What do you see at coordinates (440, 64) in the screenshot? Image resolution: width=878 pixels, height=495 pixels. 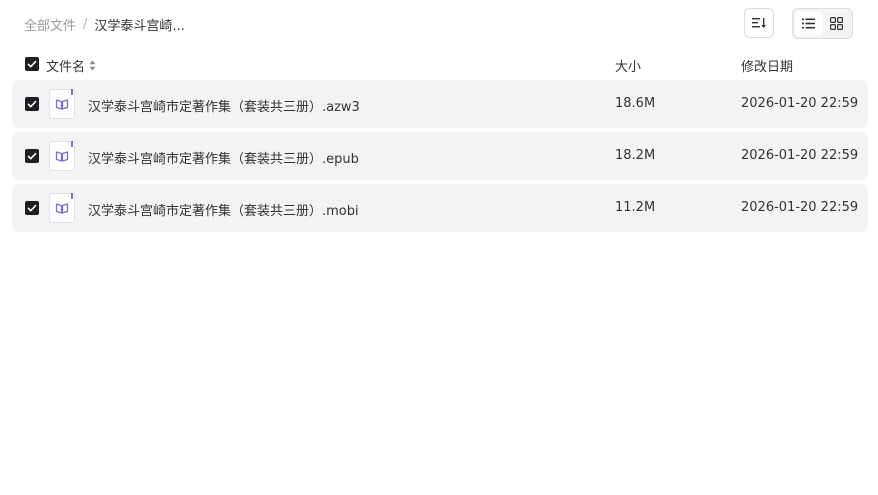 I see `file-table-header: 文件名 大小 修改日期` at bounding box center [440, 64].